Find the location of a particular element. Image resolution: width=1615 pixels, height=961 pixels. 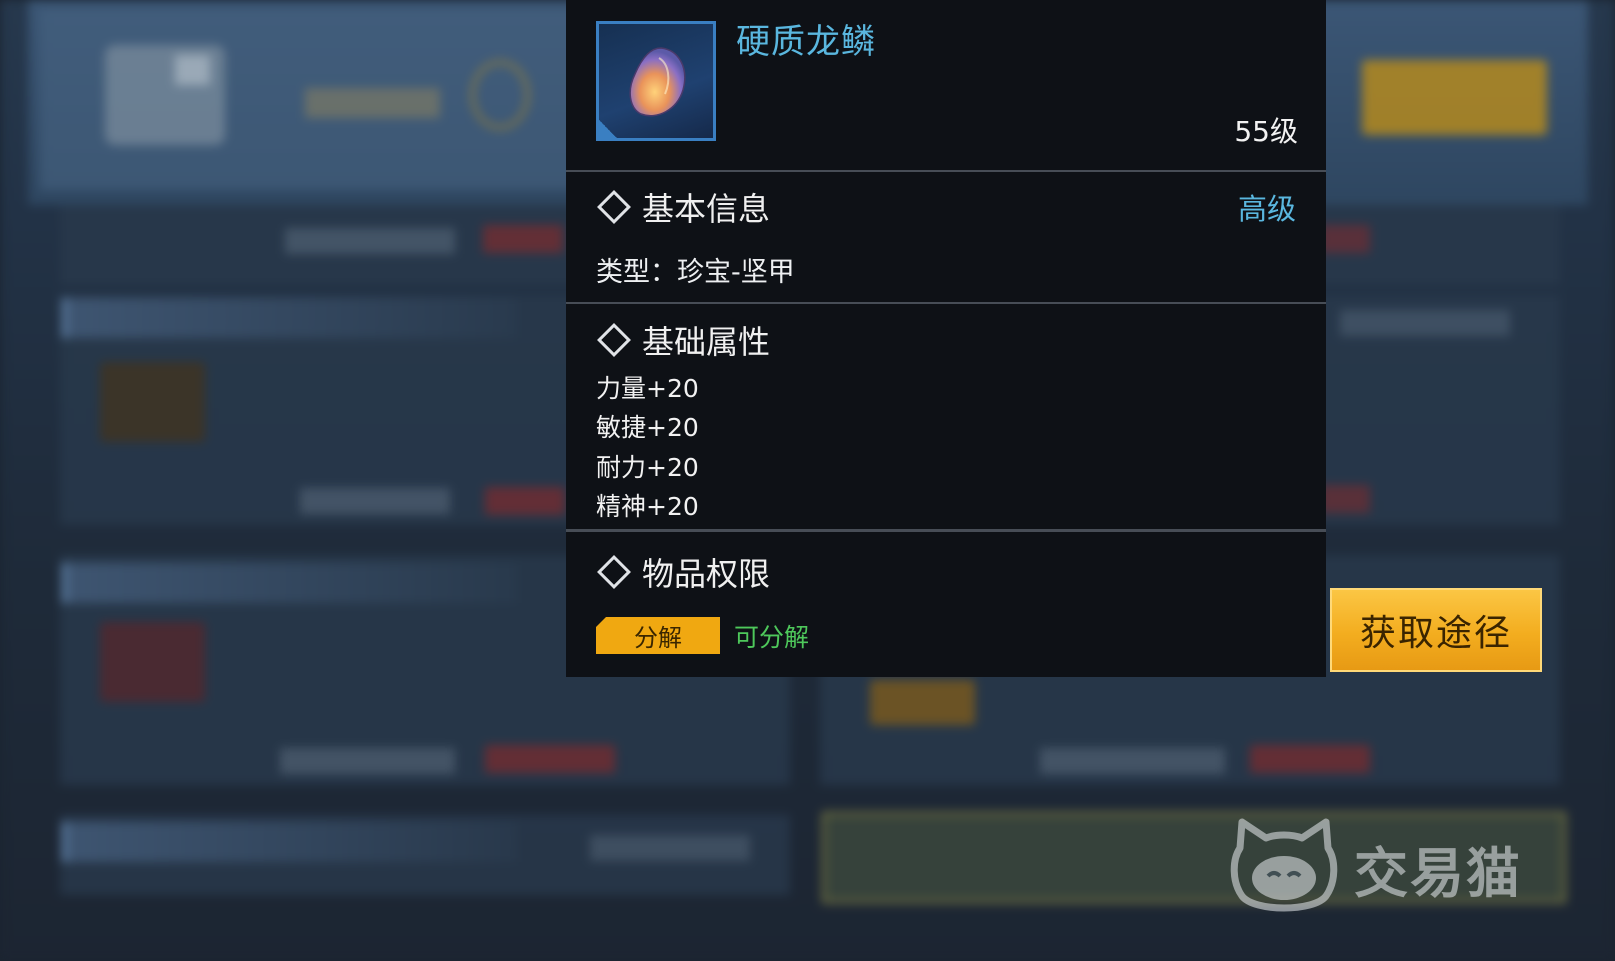

permissions-title: 物品权限 is located at coordinates (683, 572).